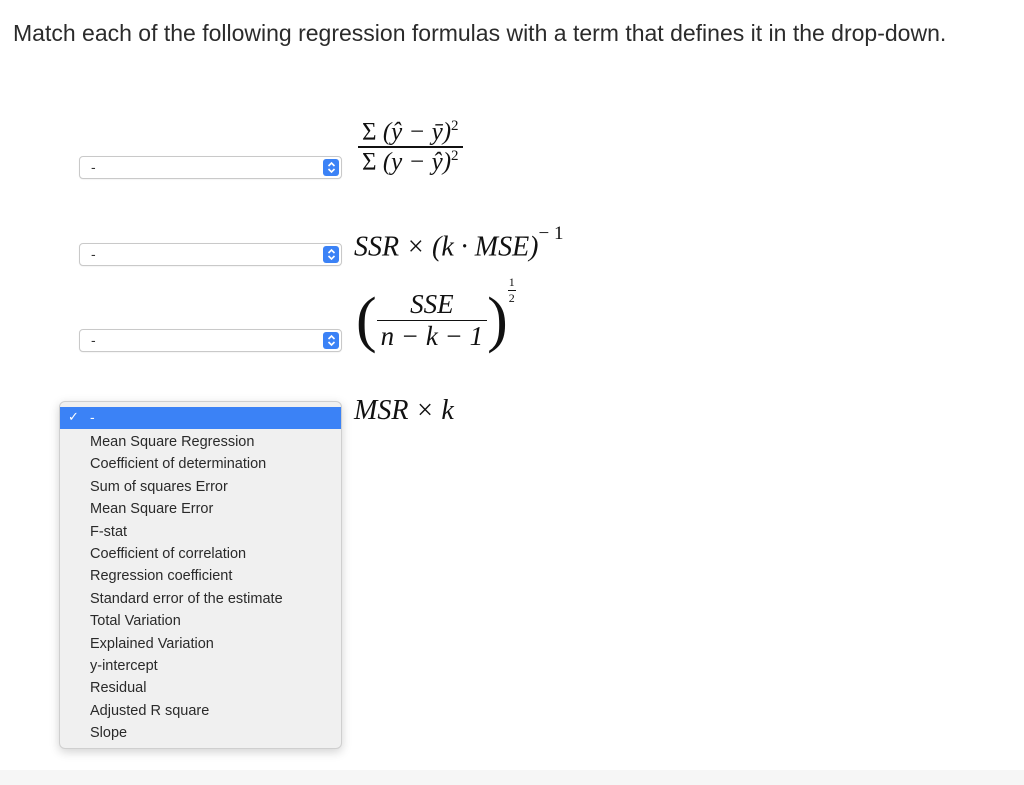 This screenshot has width=1024, height=785. I want to click on formula-ssr-mse: SSR × (k · MSE)− 1, so click(458, 243).